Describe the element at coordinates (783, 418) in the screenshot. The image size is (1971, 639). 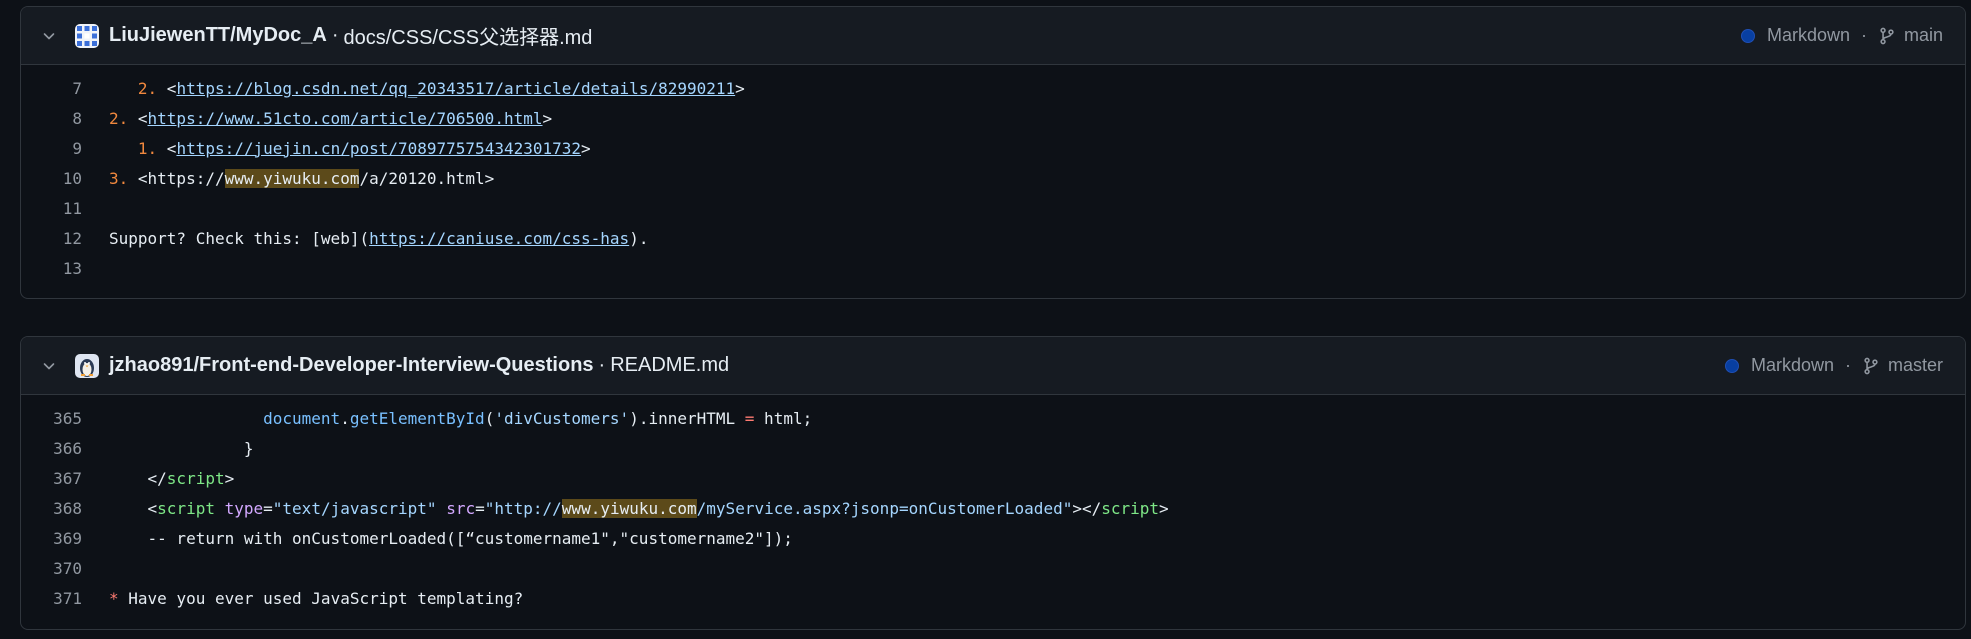
I see `code-token: html;` at that location.